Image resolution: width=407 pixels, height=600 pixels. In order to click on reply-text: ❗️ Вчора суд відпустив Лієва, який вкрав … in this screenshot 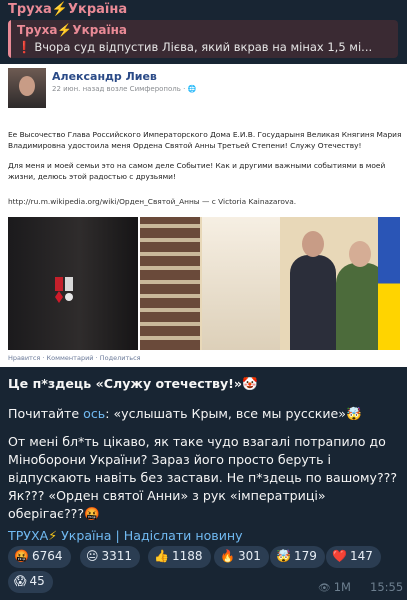, I will do `click(205, 47)`.